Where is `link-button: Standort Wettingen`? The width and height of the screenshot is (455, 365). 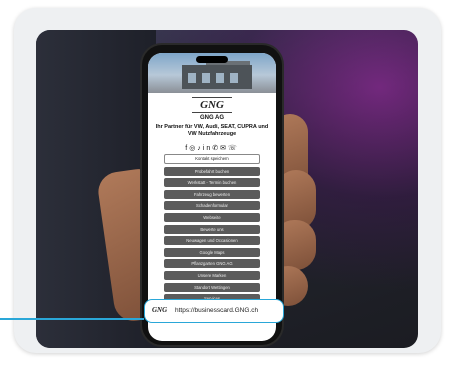
link-button: Standort Wettingen is located at coordinates (212, 287).